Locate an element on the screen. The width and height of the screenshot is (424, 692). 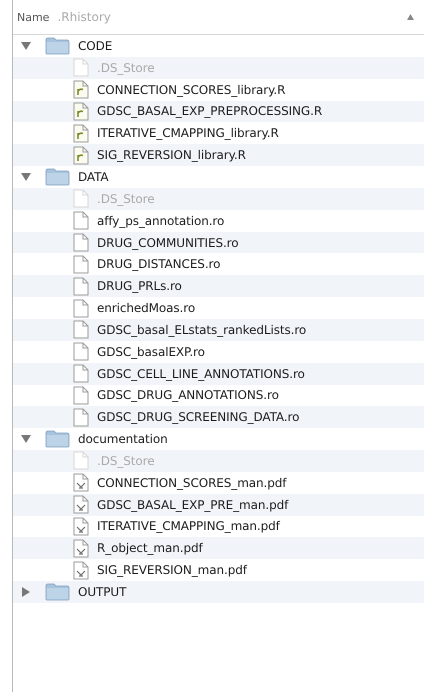
file-name: GDSC_BASAL_EXP_PRE_man.pdf is located at coordinates (192, 505).